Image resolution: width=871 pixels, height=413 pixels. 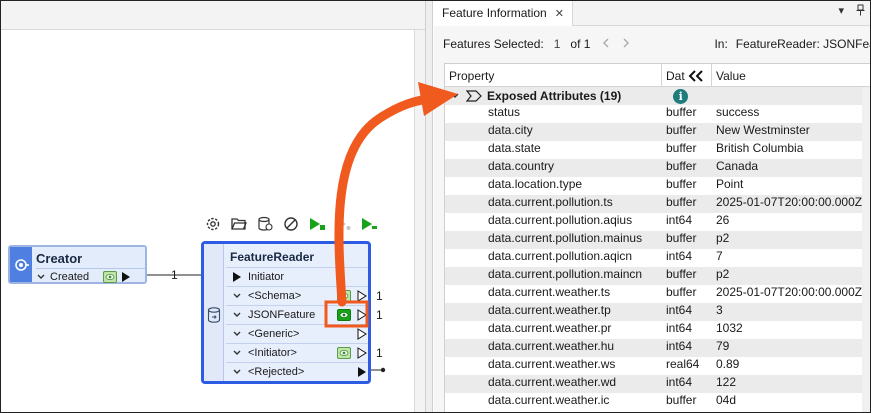 I want to click on table-row: data.current.pollution.aqicn int64 7, so click(x=657, y=258).